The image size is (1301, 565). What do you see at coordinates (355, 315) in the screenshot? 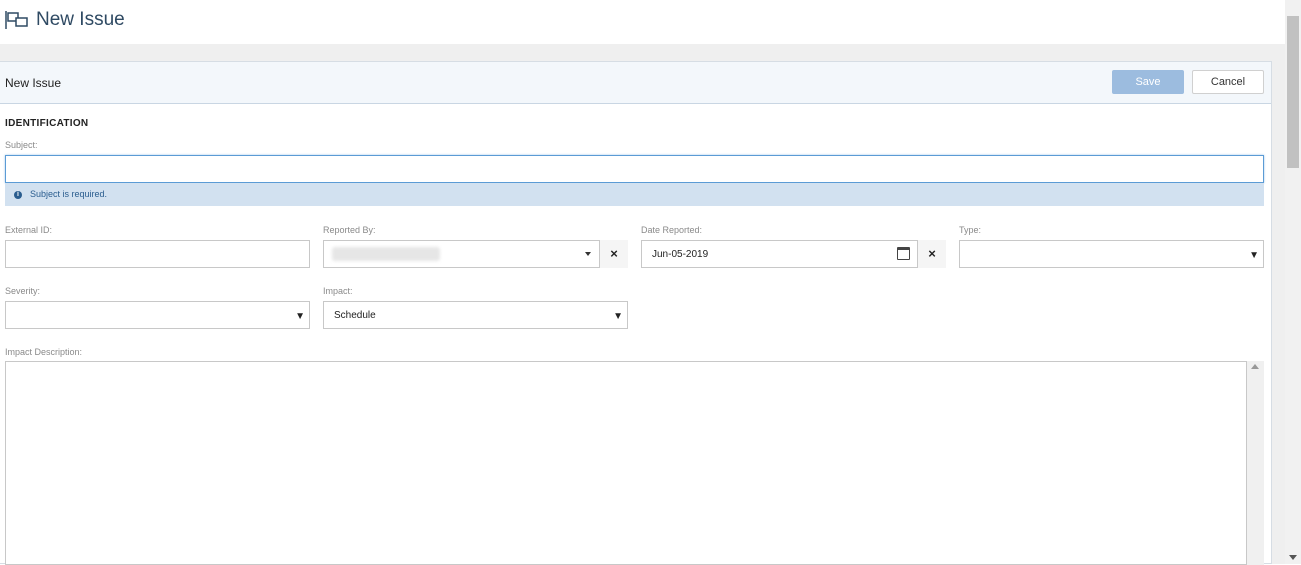
I see `impact-value: Schedule` at bounding box center [355, 315].